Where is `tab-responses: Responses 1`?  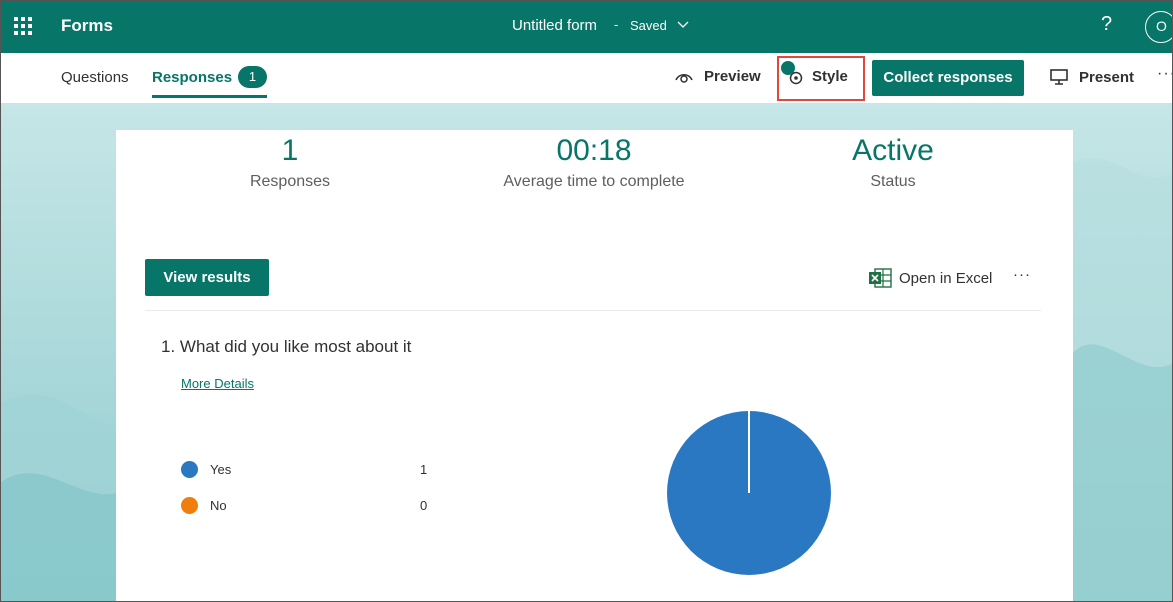 tab-responses: Responses 1 is located at coordinates (210, 82).